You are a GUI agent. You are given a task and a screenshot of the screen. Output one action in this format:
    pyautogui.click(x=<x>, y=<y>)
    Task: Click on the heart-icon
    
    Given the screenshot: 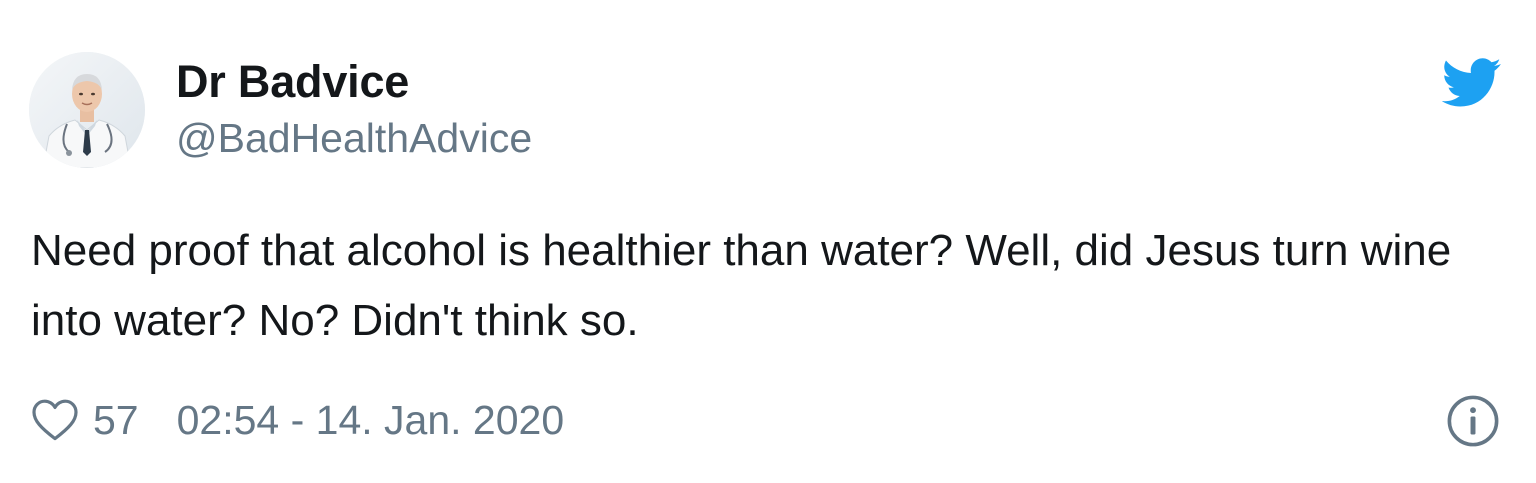 What is the action you would take?
    pyautogui.click(x=55, y=420)
    